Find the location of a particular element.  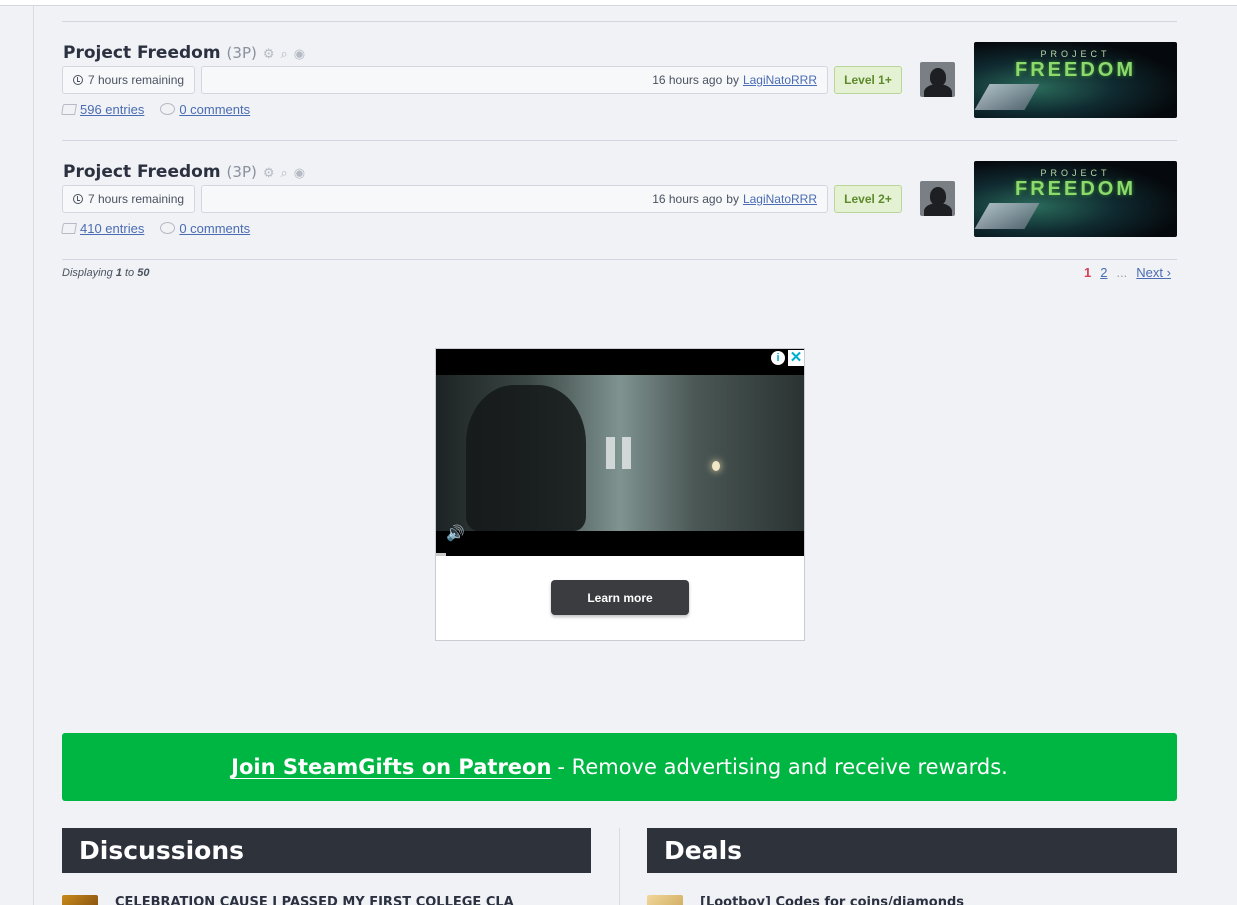

next-page-link: Next › is located at coordinates (1153, 272).